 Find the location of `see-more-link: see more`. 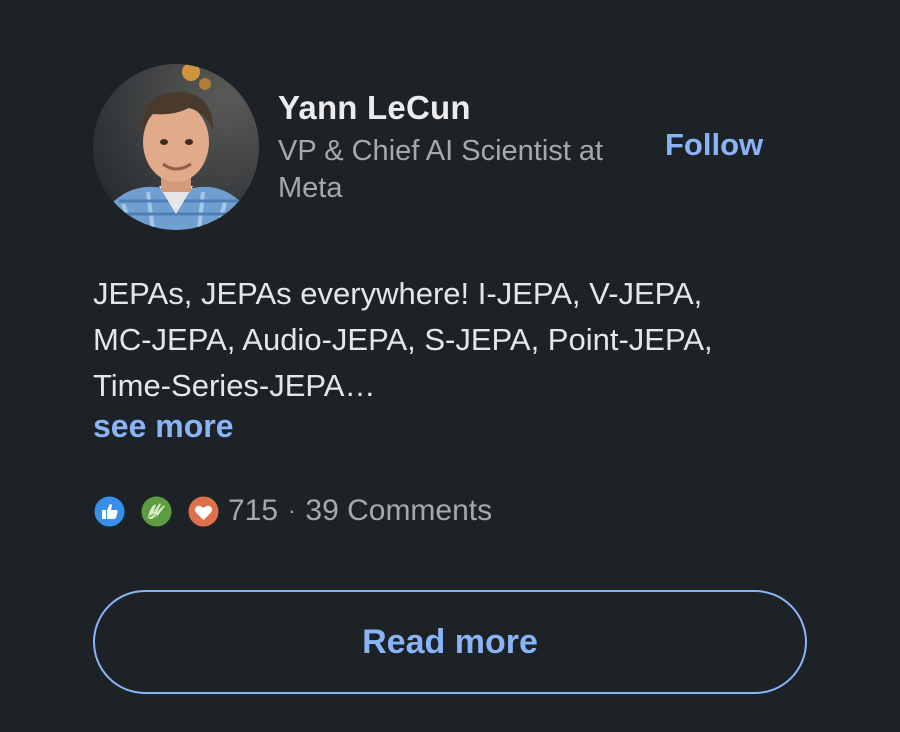

see-more-link: see more is located at coordinates (163, 426).